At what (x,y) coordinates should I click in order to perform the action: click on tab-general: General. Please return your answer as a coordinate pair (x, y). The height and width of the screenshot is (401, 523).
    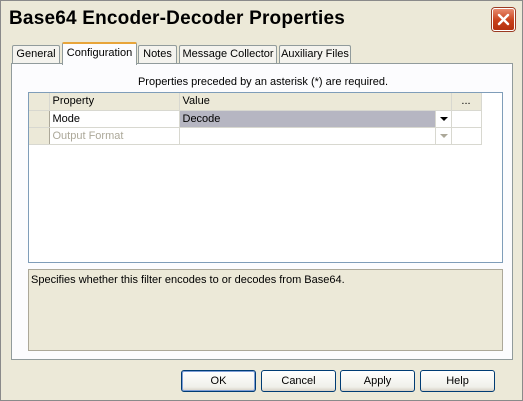
    Looking at the image, I should click on (36, 54).